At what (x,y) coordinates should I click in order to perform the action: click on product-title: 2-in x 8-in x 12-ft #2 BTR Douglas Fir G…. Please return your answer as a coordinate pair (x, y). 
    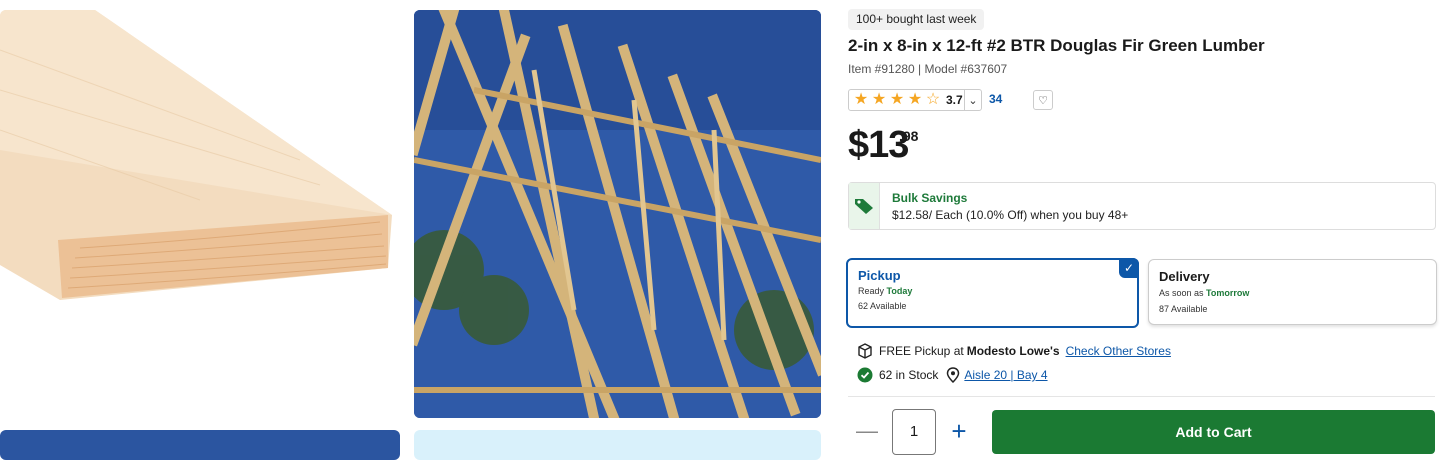
    Looking at the image, I should click on (1056, 45).